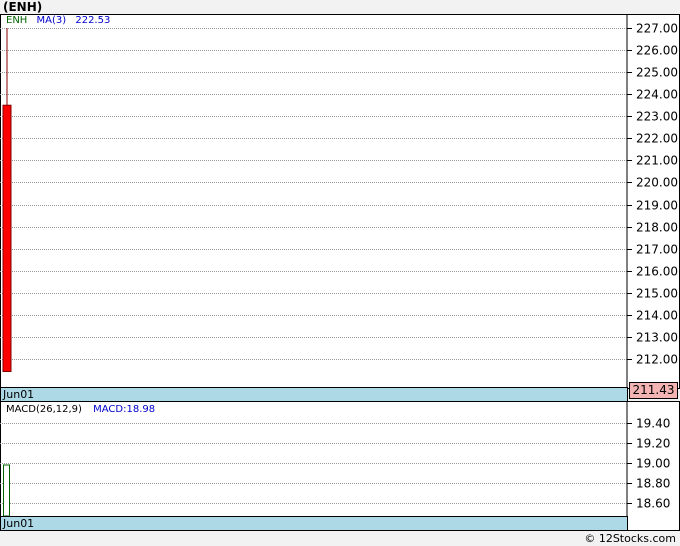 This screenshot has width=680, height=546. Describe the element at coordinates (653, 444) in the screenshot. I see `macd-tick-label: 19.20` at that location.